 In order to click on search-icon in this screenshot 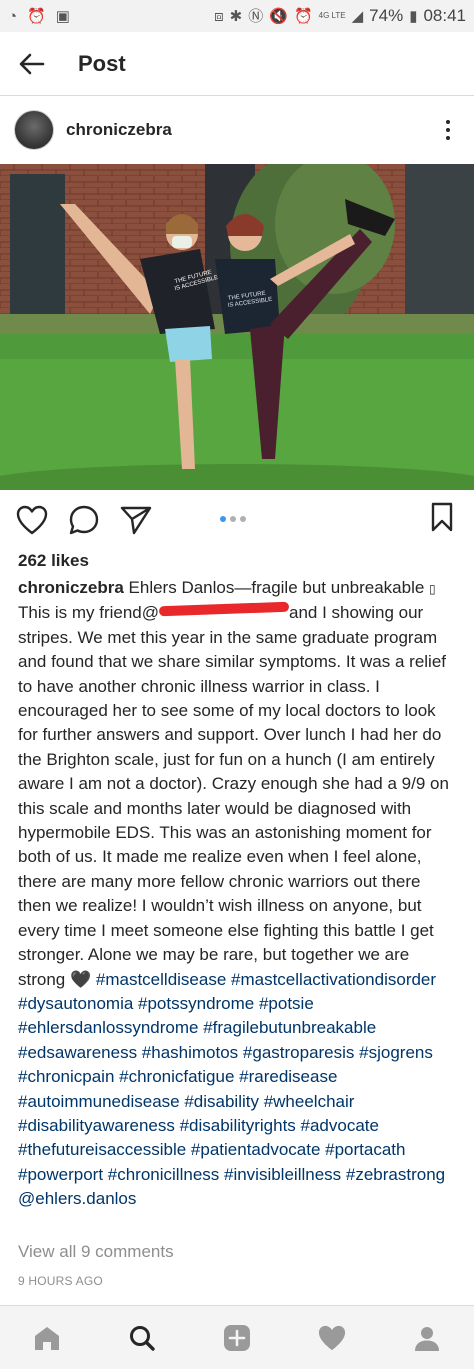, I will do `click(142, 1338)`.